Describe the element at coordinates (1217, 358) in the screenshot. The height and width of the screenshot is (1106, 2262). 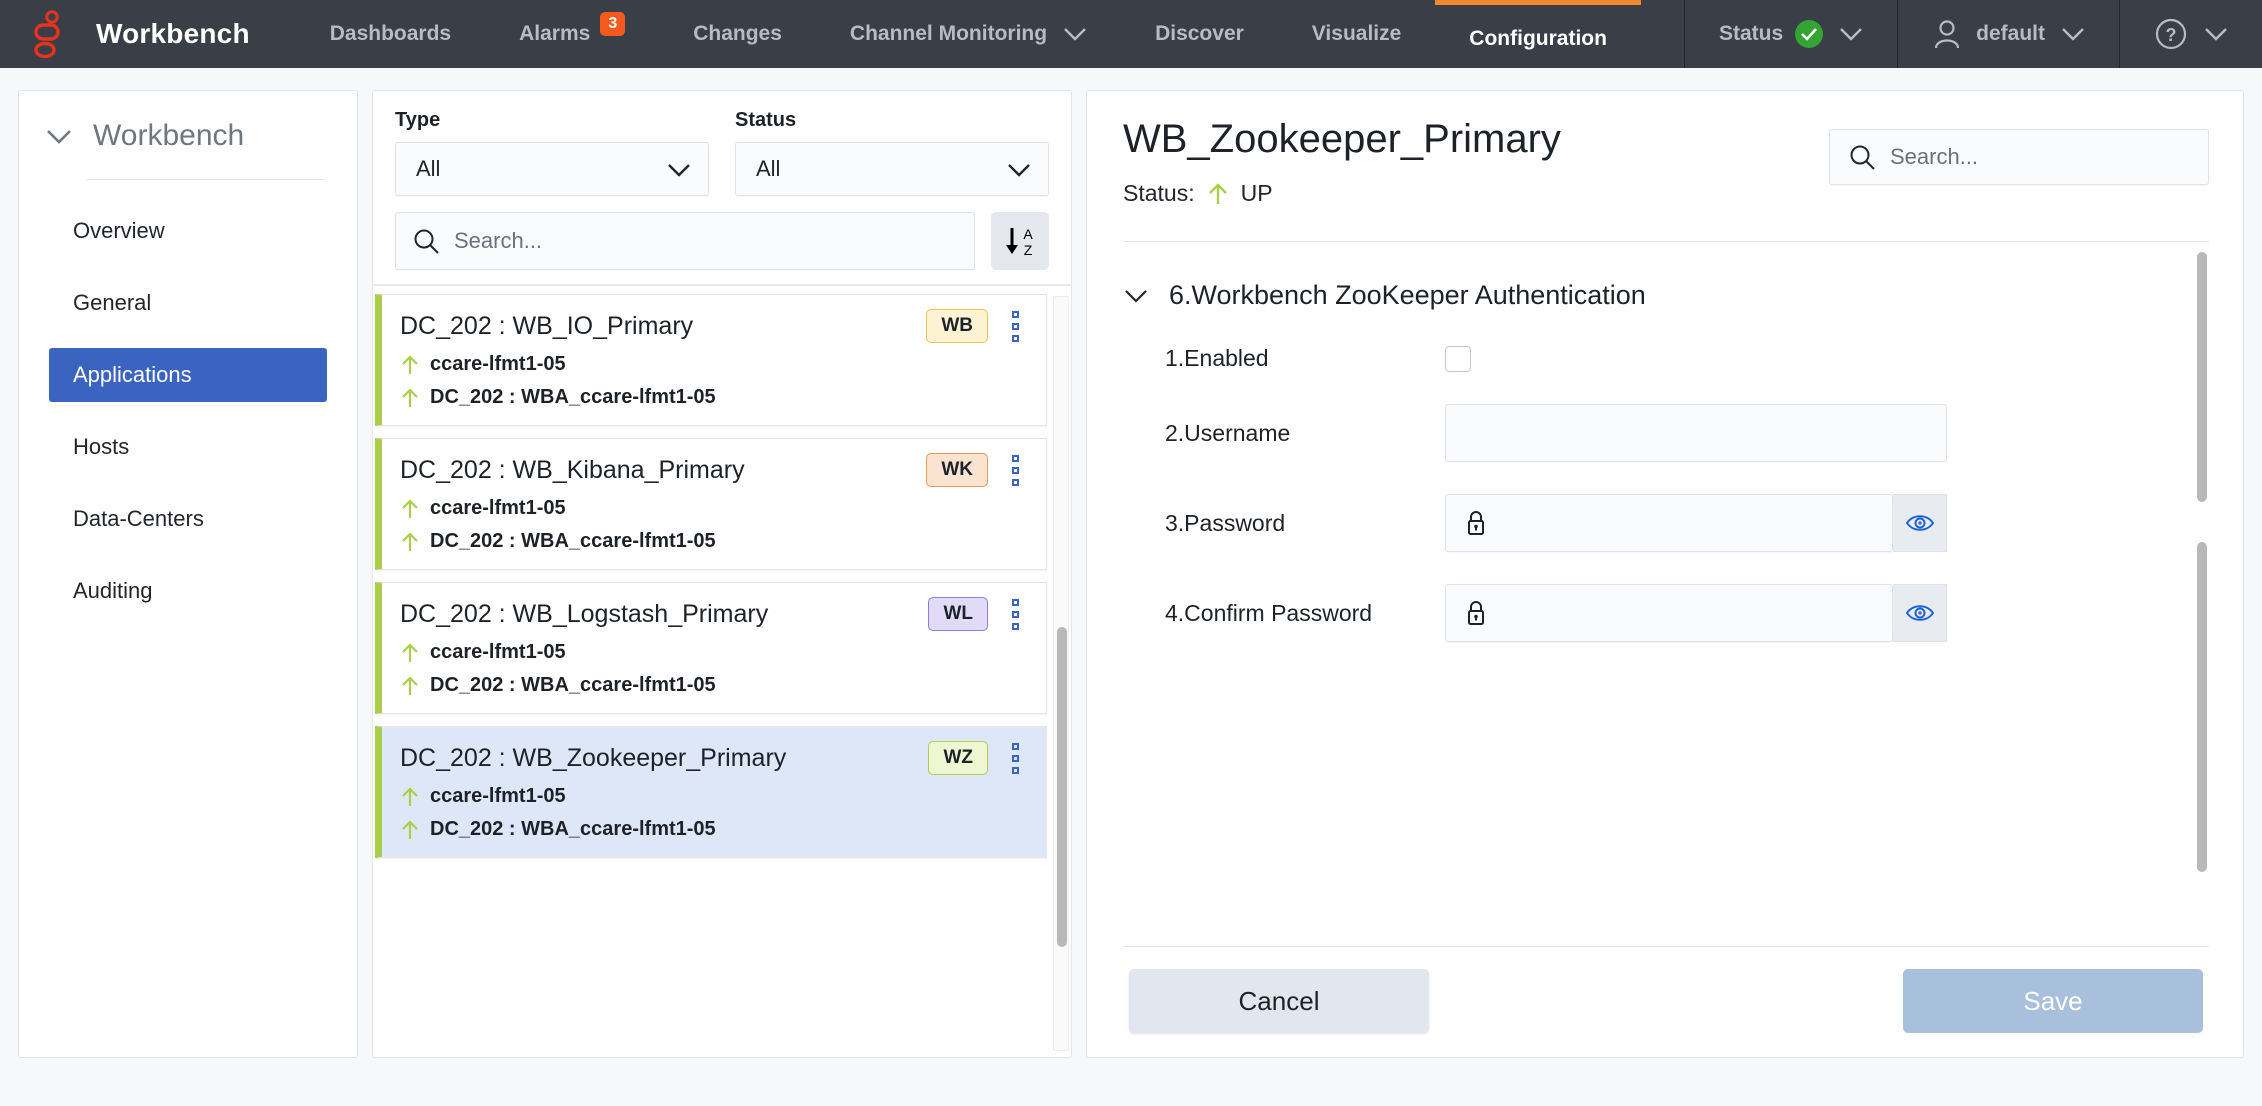
I see `field-label: 1.Enabled` at that location.